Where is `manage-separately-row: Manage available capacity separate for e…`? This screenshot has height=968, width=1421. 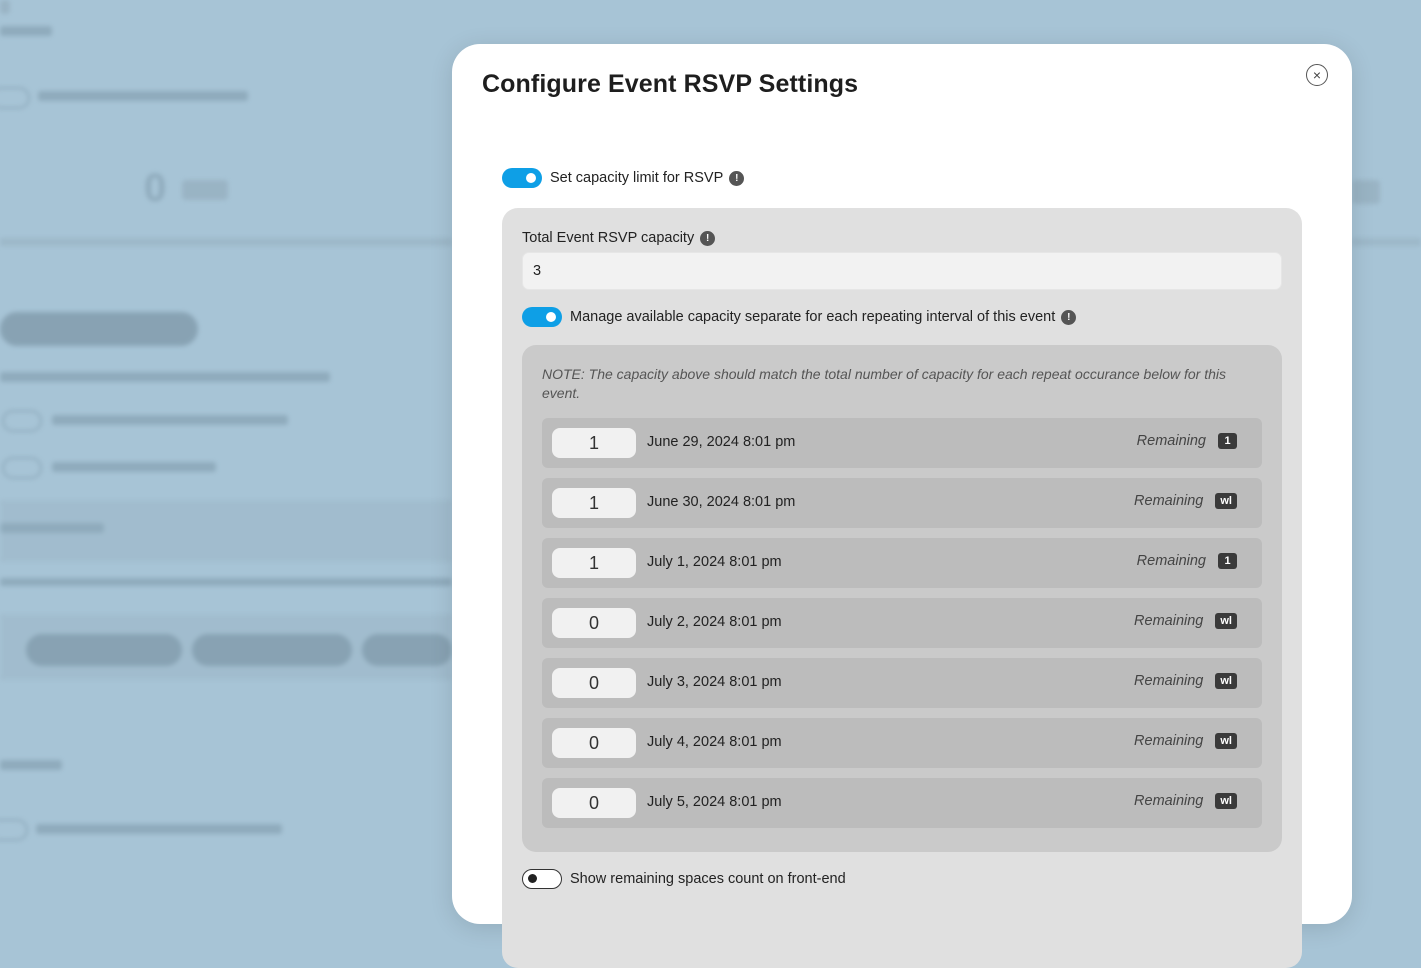 manage-separately-row: Manage available capacity separate for e… is located at coordinates (799, 317).